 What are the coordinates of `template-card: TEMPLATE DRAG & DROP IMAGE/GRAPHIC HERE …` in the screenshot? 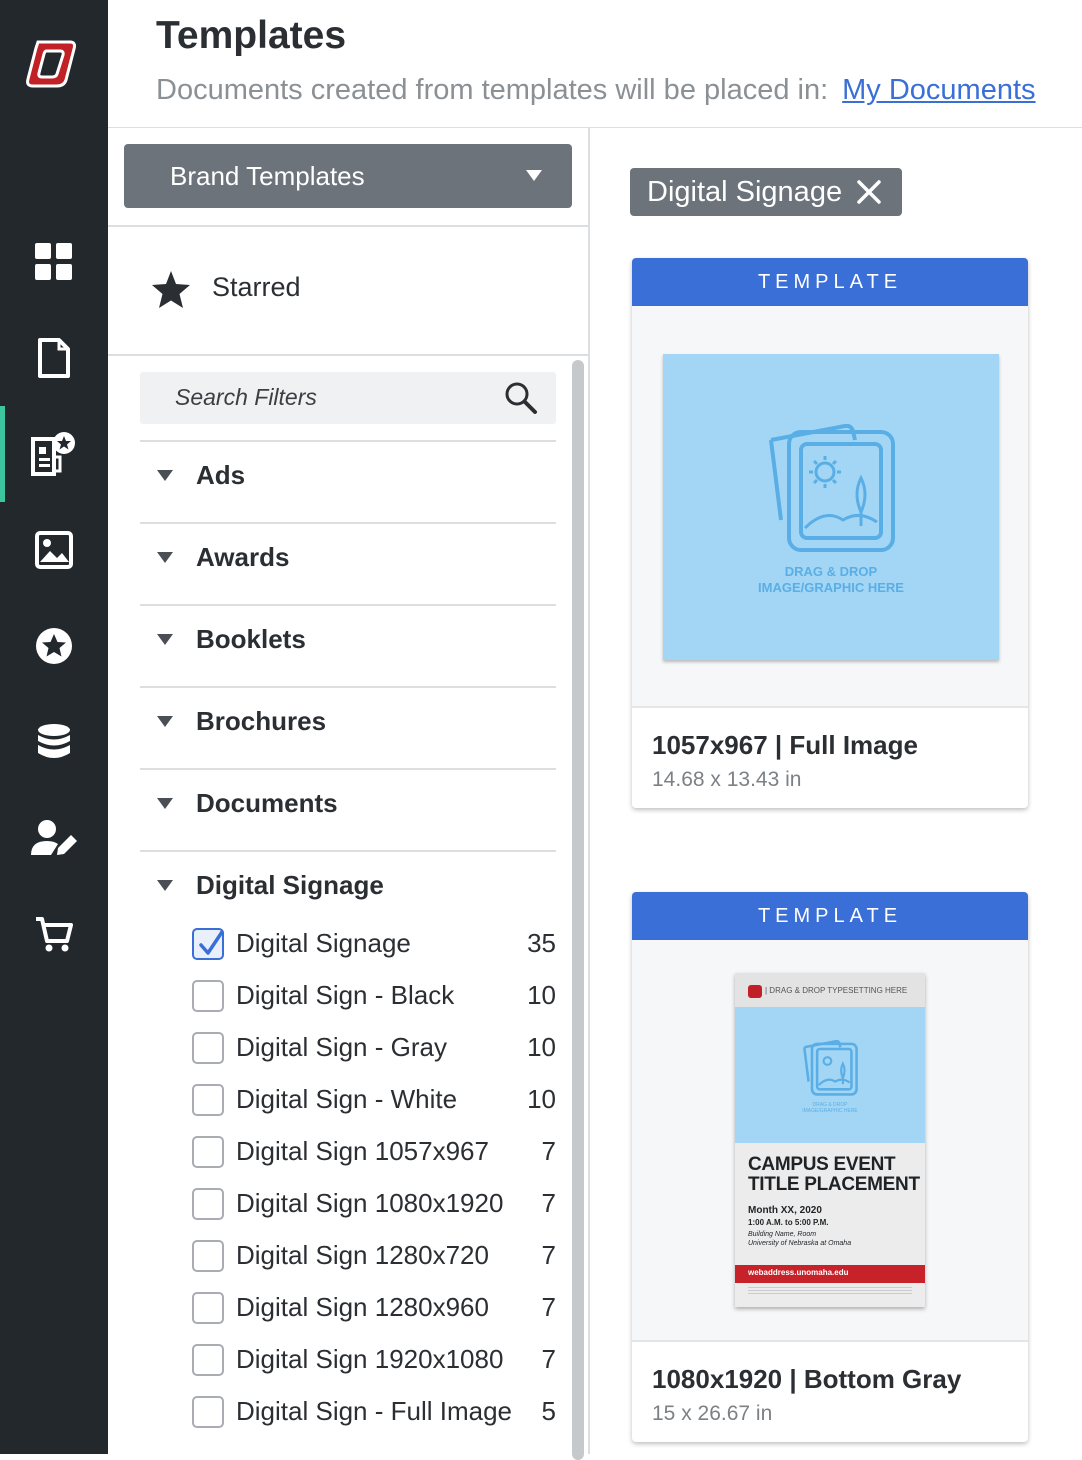 It's located at (830, 533).